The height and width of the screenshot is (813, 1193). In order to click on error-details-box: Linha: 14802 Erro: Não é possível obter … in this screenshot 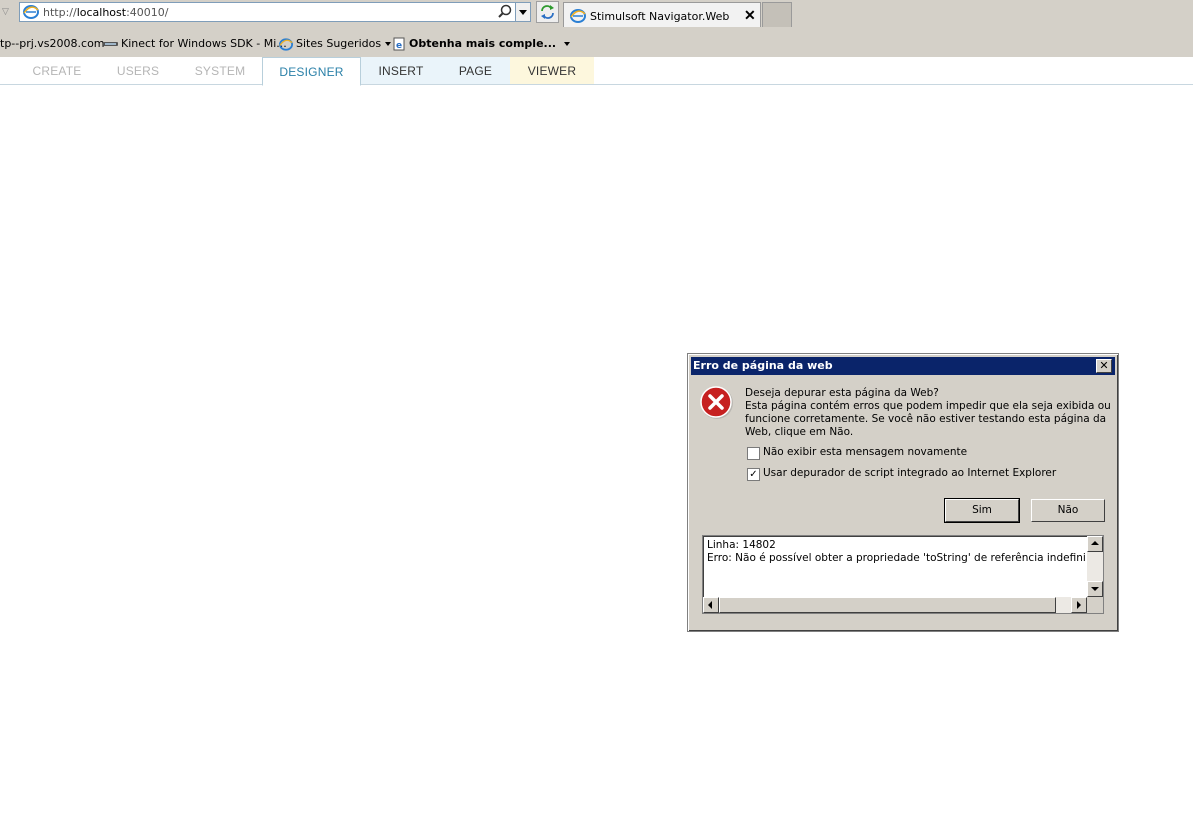, I will do `click(903, 574)`.